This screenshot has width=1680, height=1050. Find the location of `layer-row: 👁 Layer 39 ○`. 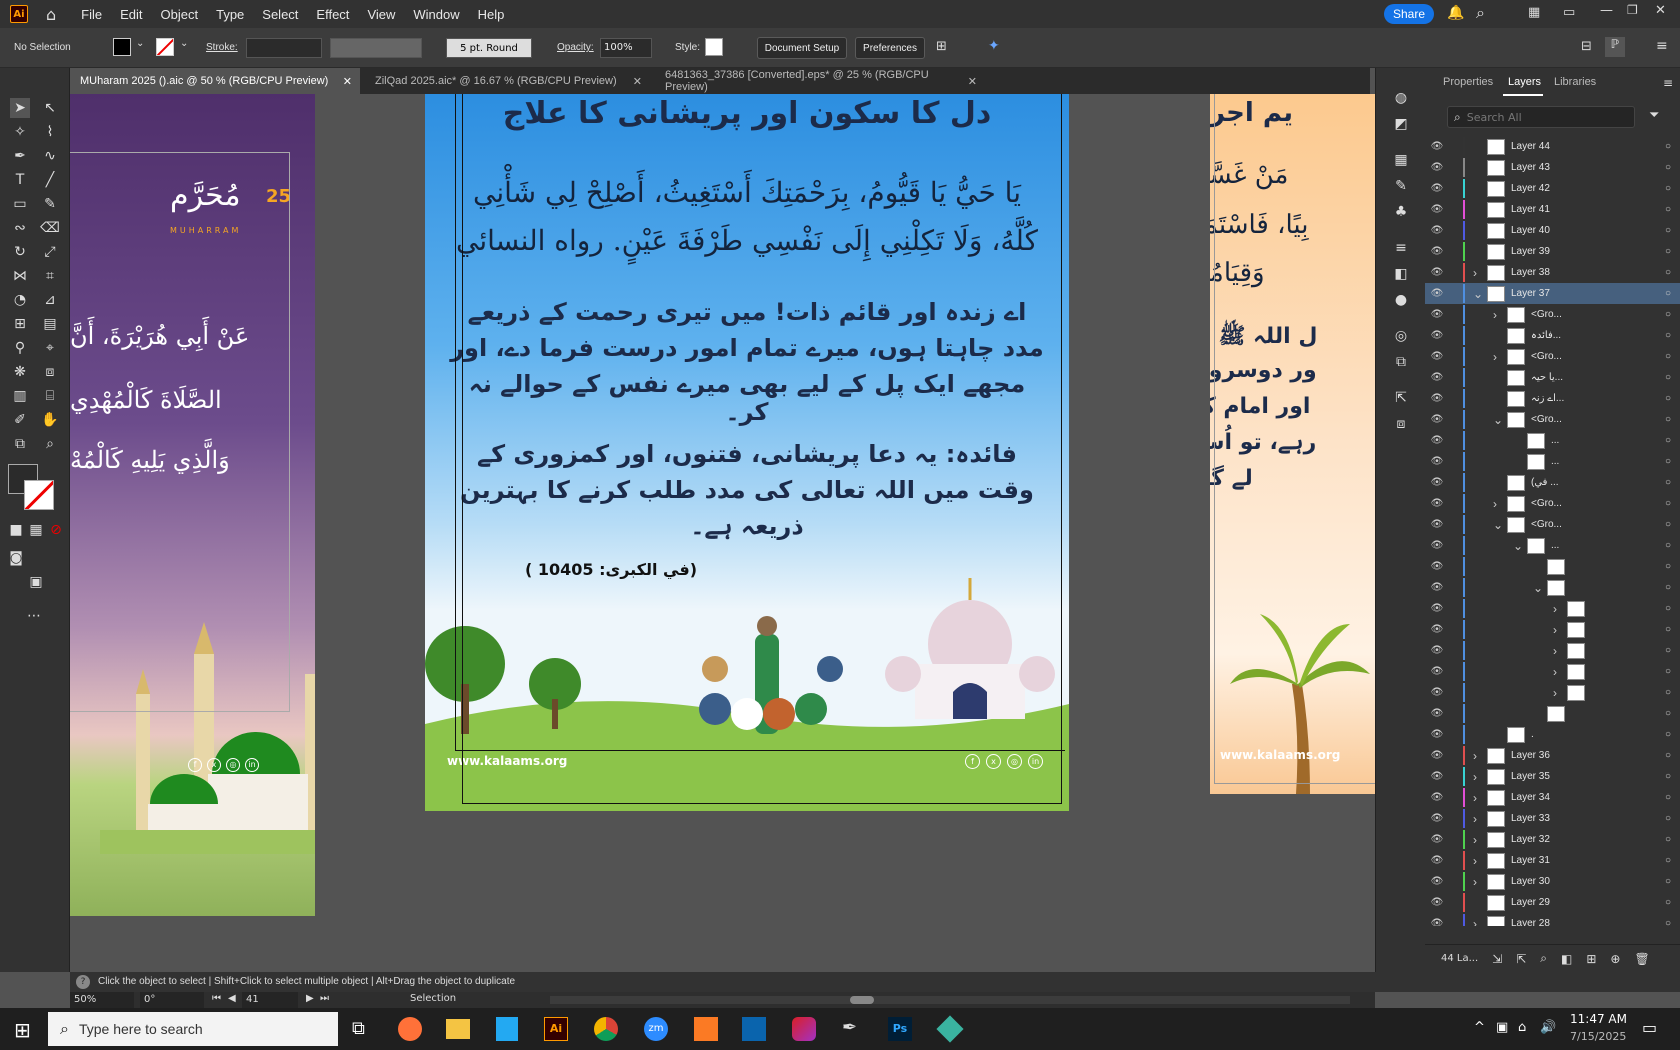

layer-row: 👁 Layer 39 ○ is located at coordinates (1552, 251).